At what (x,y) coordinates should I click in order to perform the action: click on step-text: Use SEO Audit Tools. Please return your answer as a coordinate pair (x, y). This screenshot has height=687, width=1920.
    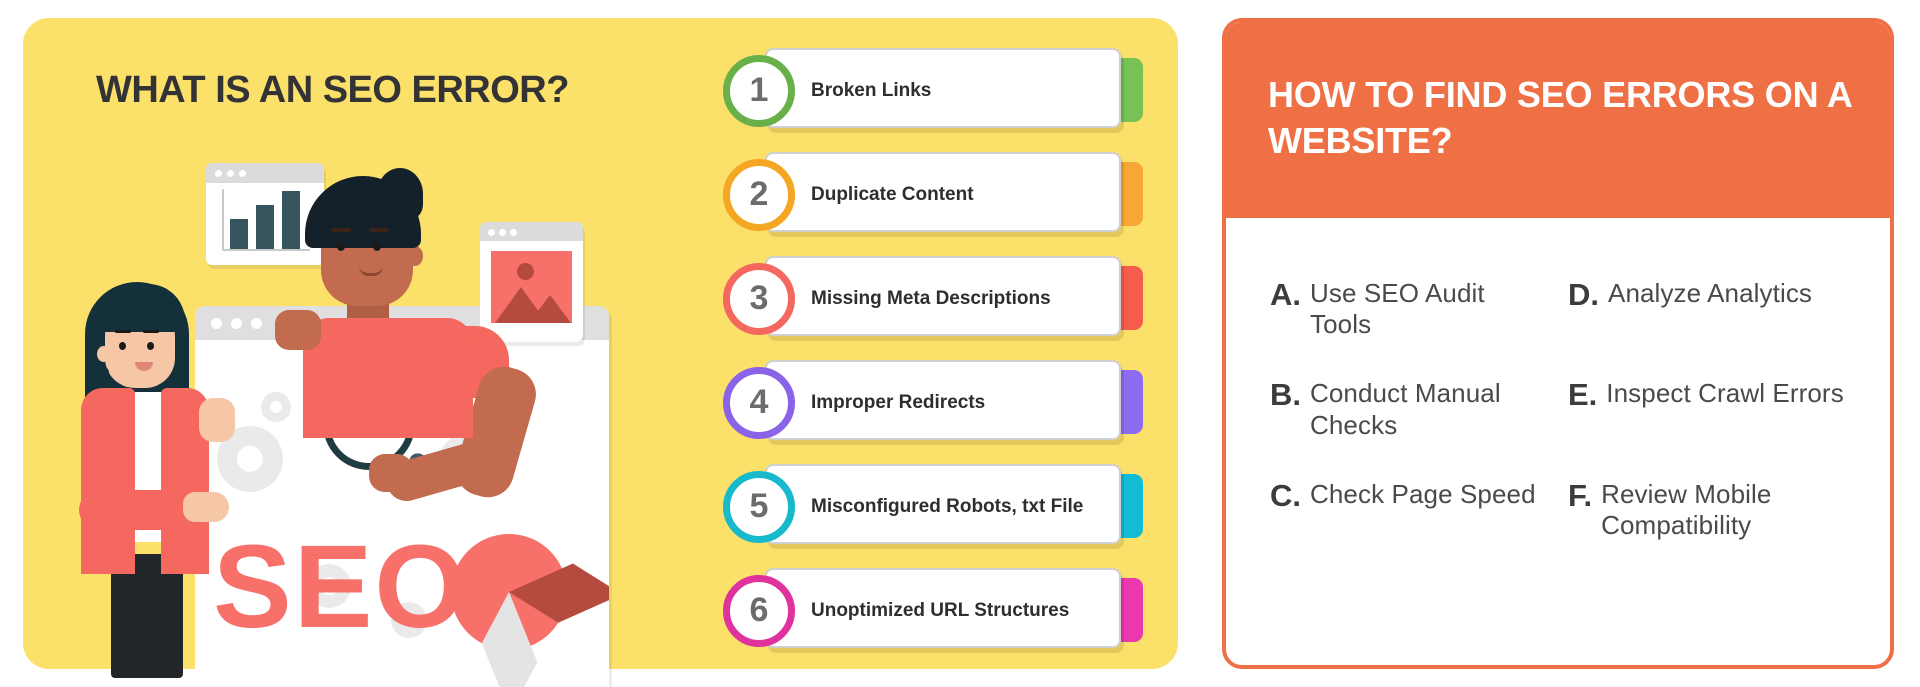
    Looking at the image, I should click on (1397, 309).